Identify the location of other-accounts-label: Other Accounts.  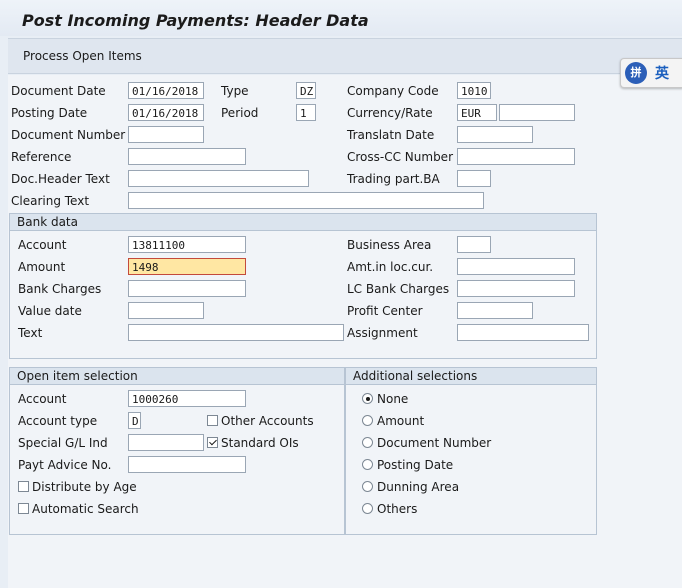
(267, 421).